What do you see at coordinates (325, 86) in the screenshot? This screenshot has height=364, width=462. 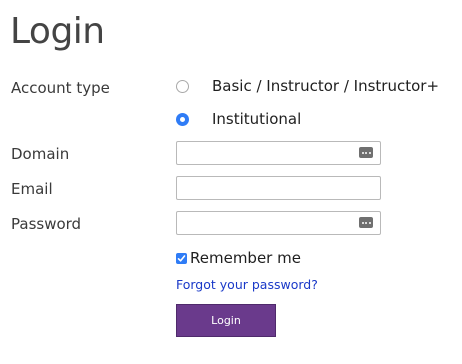 I see `radio-basic-label: Basic / Instructor / Instructor+` at bounding box center [325, 86].